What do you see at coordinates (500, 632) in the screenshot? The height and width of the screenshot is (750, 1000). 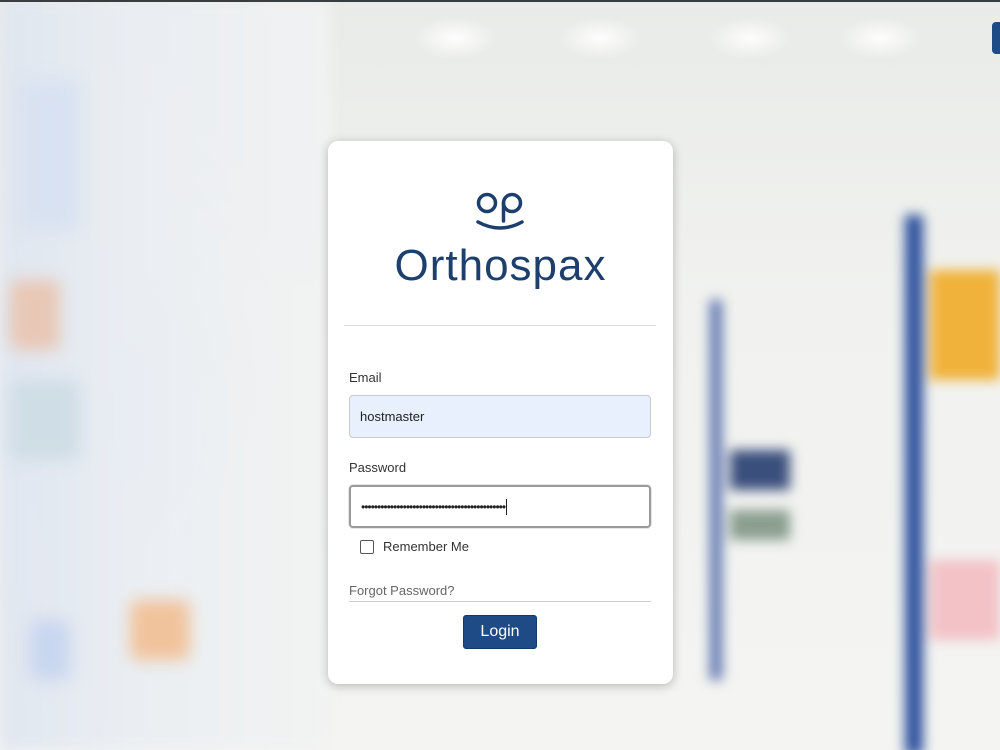 I see `login-button: Login` at bounding box center [500, 632].